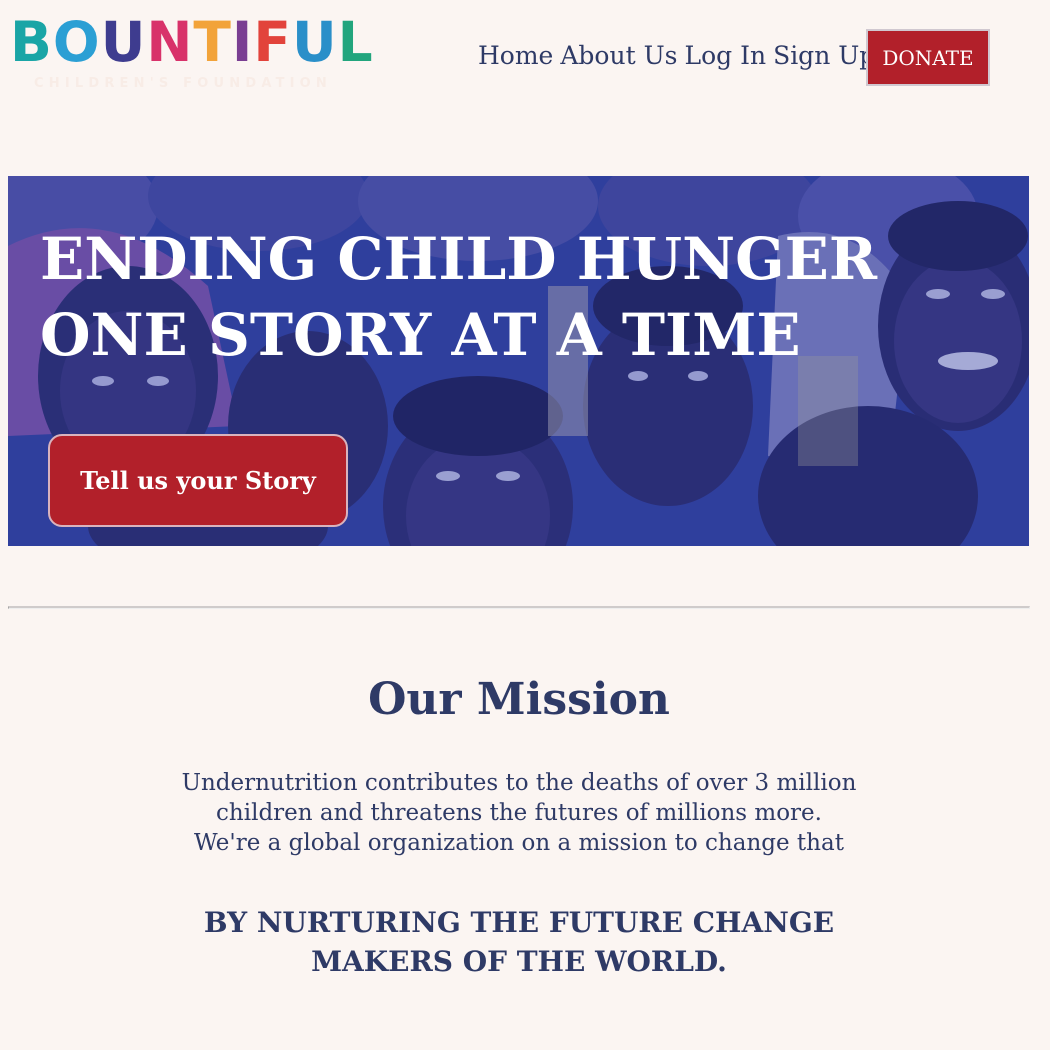 This screenshot has height=1050, width=1050. Describe the element at coordinates (519, 922) in the screenshot. I see `mission-tagline-line: BY NURTURING THE FUTURE CHANGE` at that location.